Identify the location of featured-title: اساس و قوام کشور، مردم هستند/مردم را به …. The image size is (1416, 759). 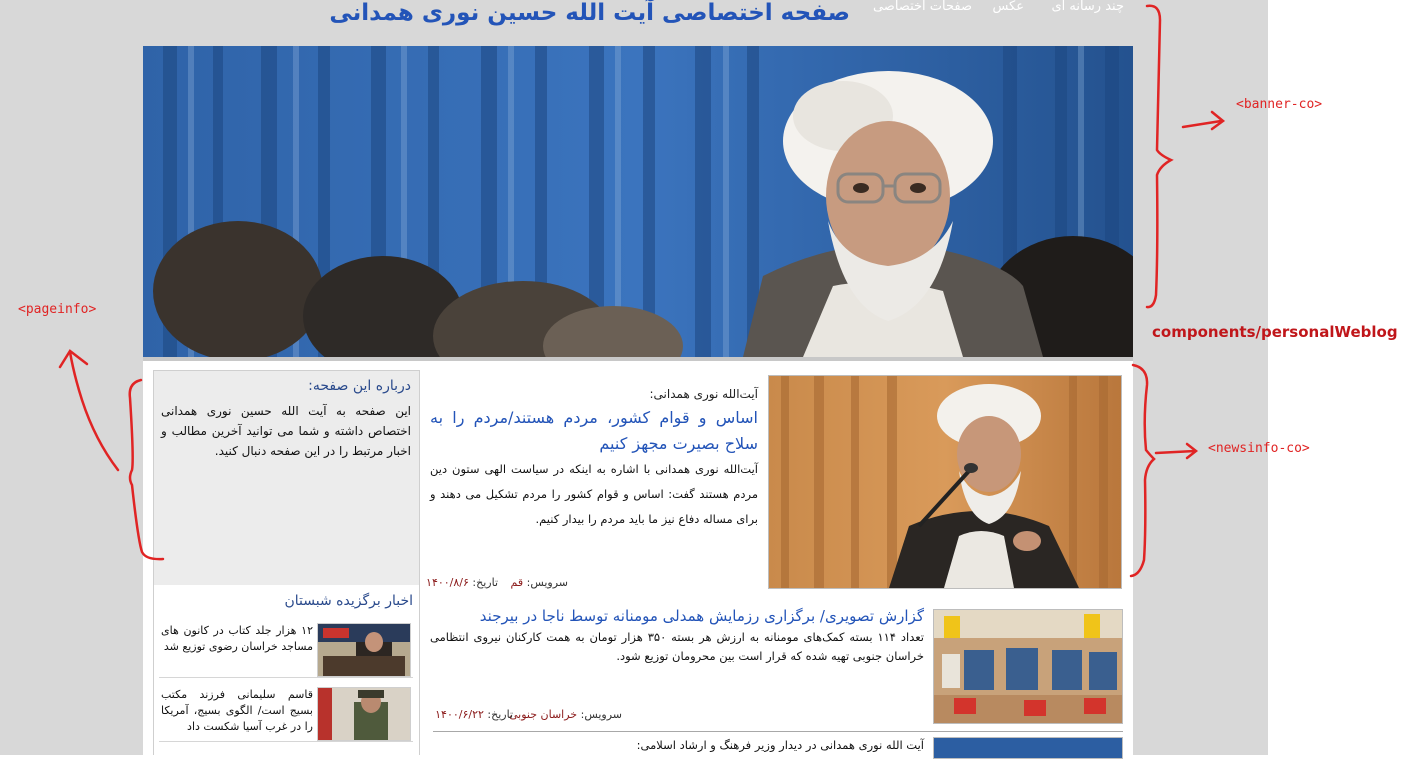
(594, 431).